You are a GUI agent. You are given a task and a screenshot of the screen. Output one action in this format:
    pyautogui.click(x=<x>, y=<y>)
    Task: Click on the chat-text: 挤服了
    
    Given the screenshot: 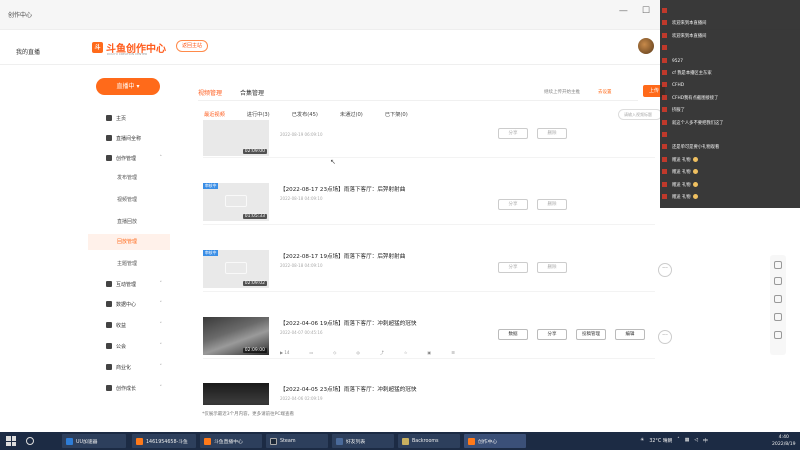 What is the action you would take?
    pyautogui.click(x=678, y=111)
    